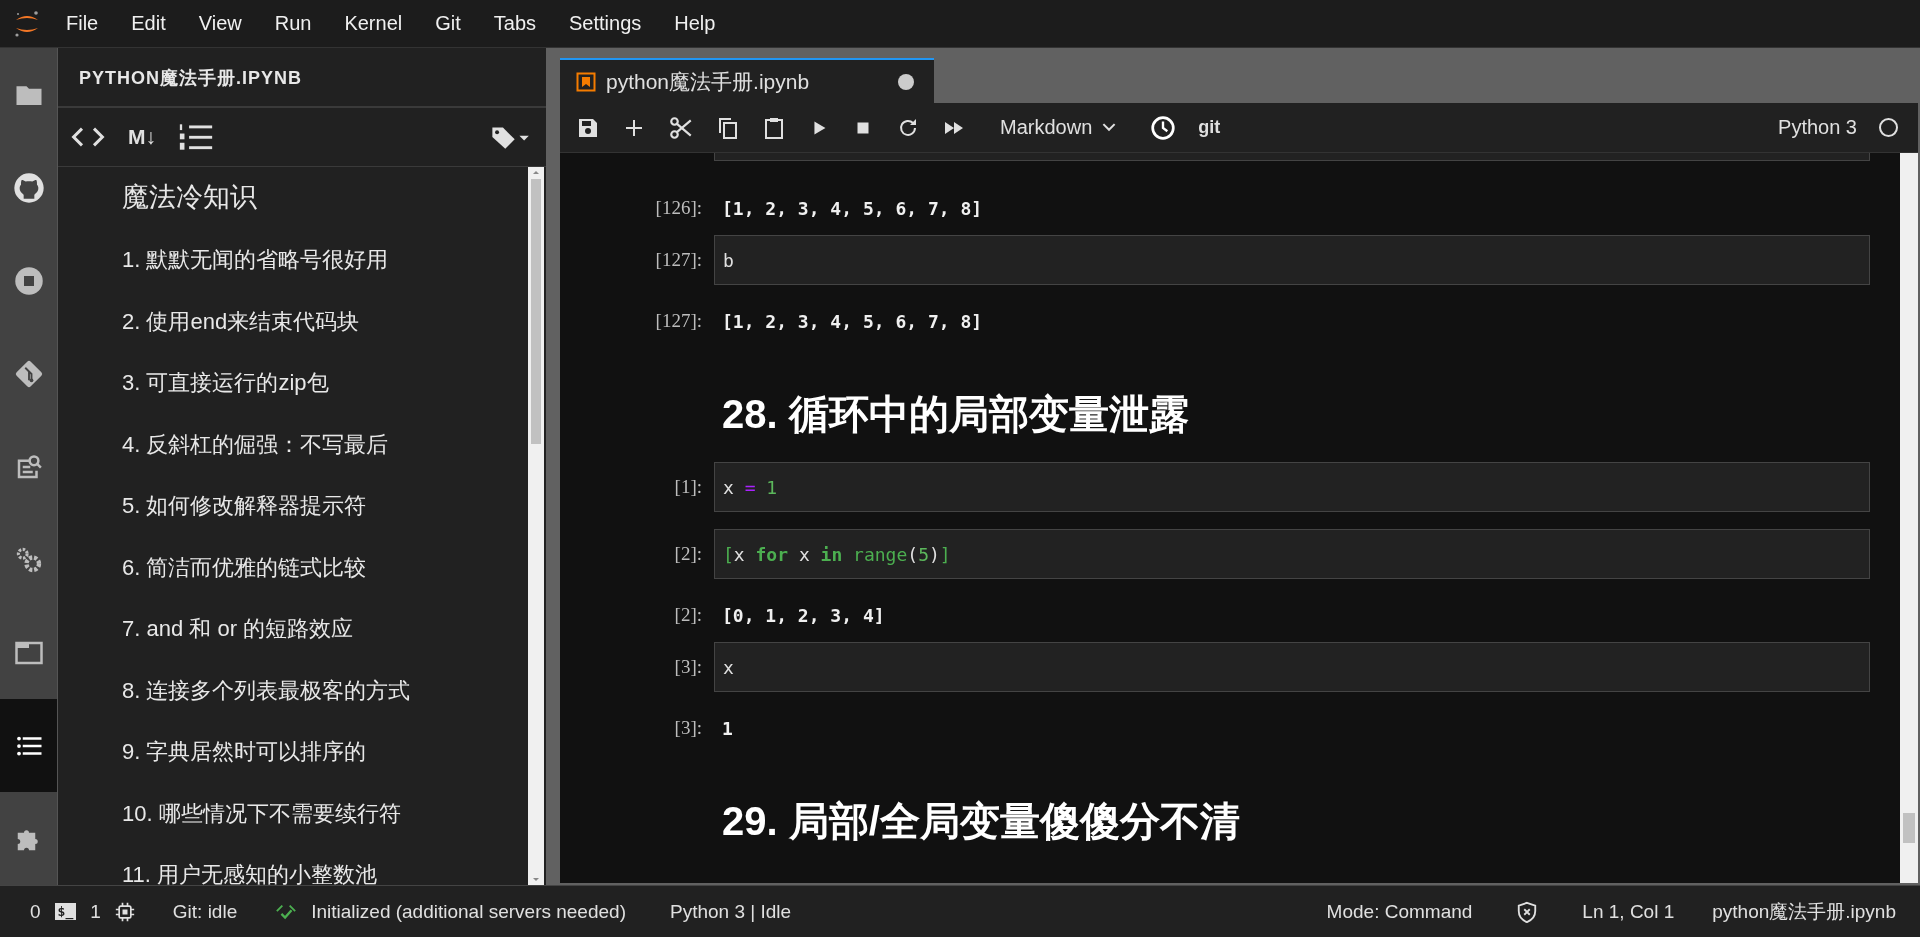 The width and height of the screenshot is (1920, 937). What do you see at coordinates (906, 81) in the screenshot?
I see `unsaved-dot-icon` at bounding box center [906, 81].